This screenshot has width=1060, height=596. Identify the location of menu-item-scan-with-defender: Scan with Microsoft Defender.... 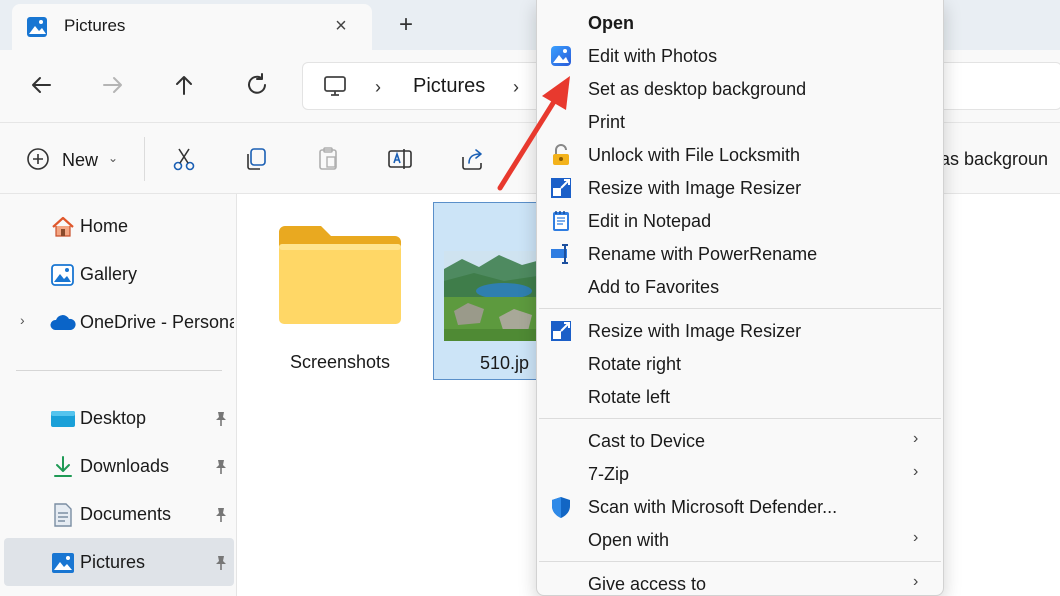
(740, 506).